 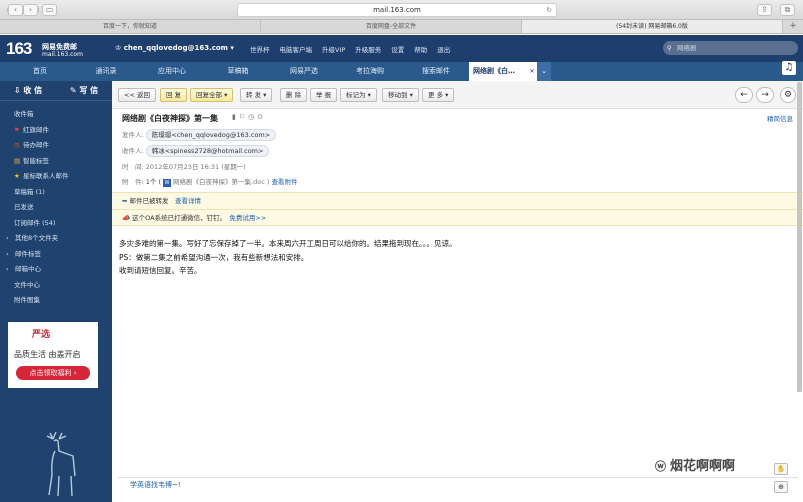 What do you see at coordinates (37, 238) in the screenshot?
I see `sidebar-item-label: 其他8个文件夹` at bounding box center [37, 238].